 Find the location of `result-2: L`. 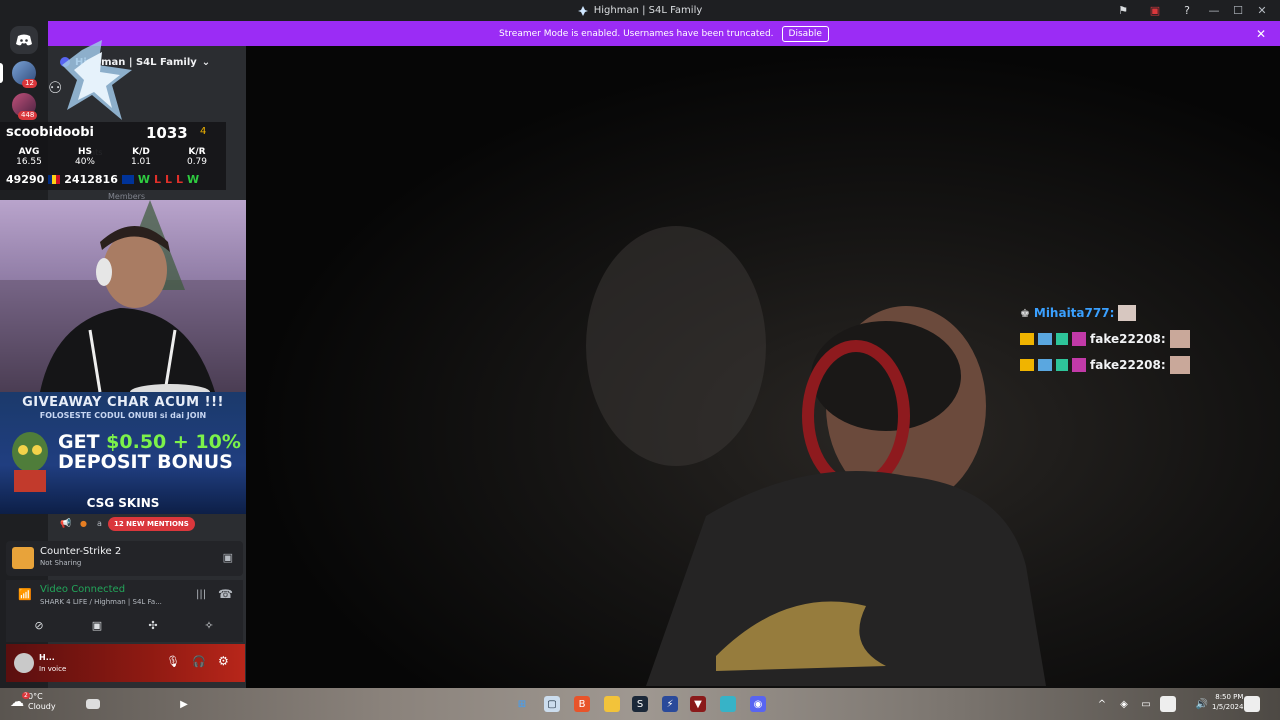

result-2: L is located at coordinates (158, 179).